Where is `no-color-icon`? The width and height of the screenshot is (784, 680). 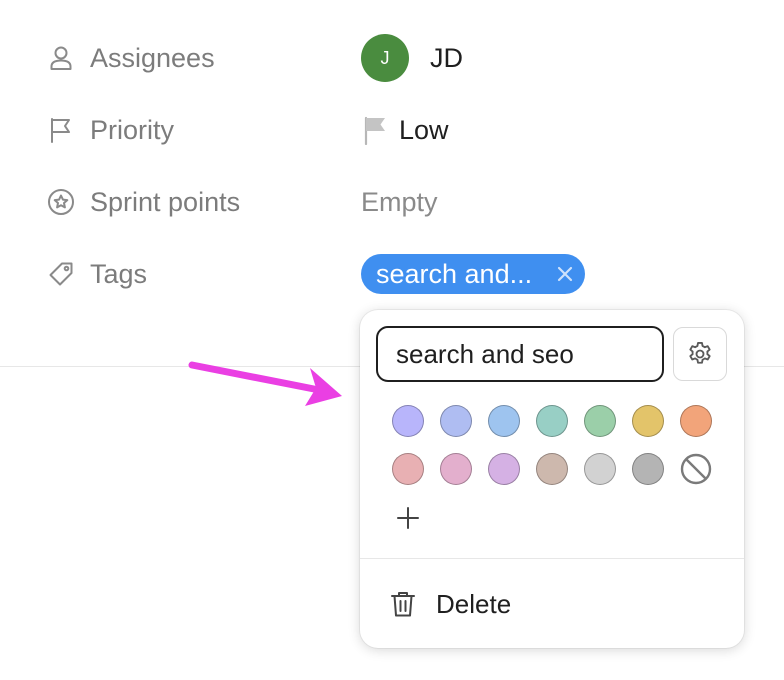
no-color-icon is located at coordinates (696, 469).